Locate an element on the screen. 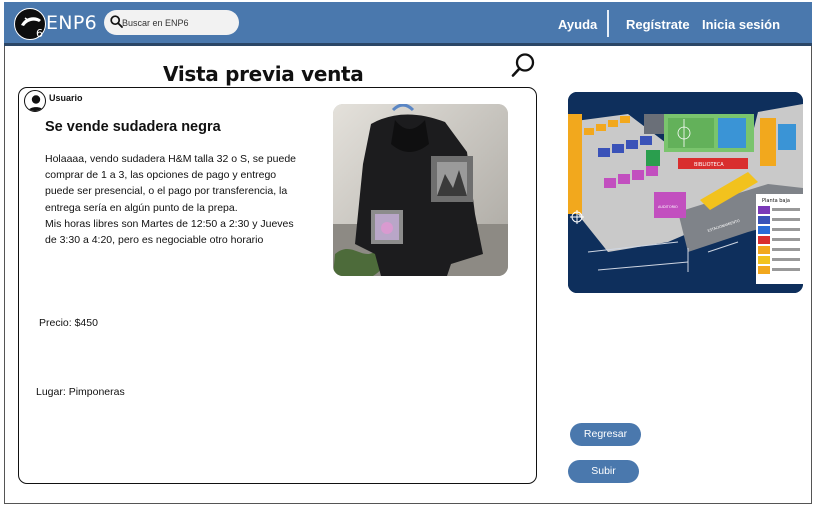  search-bar is located at coordinates (171, 22).